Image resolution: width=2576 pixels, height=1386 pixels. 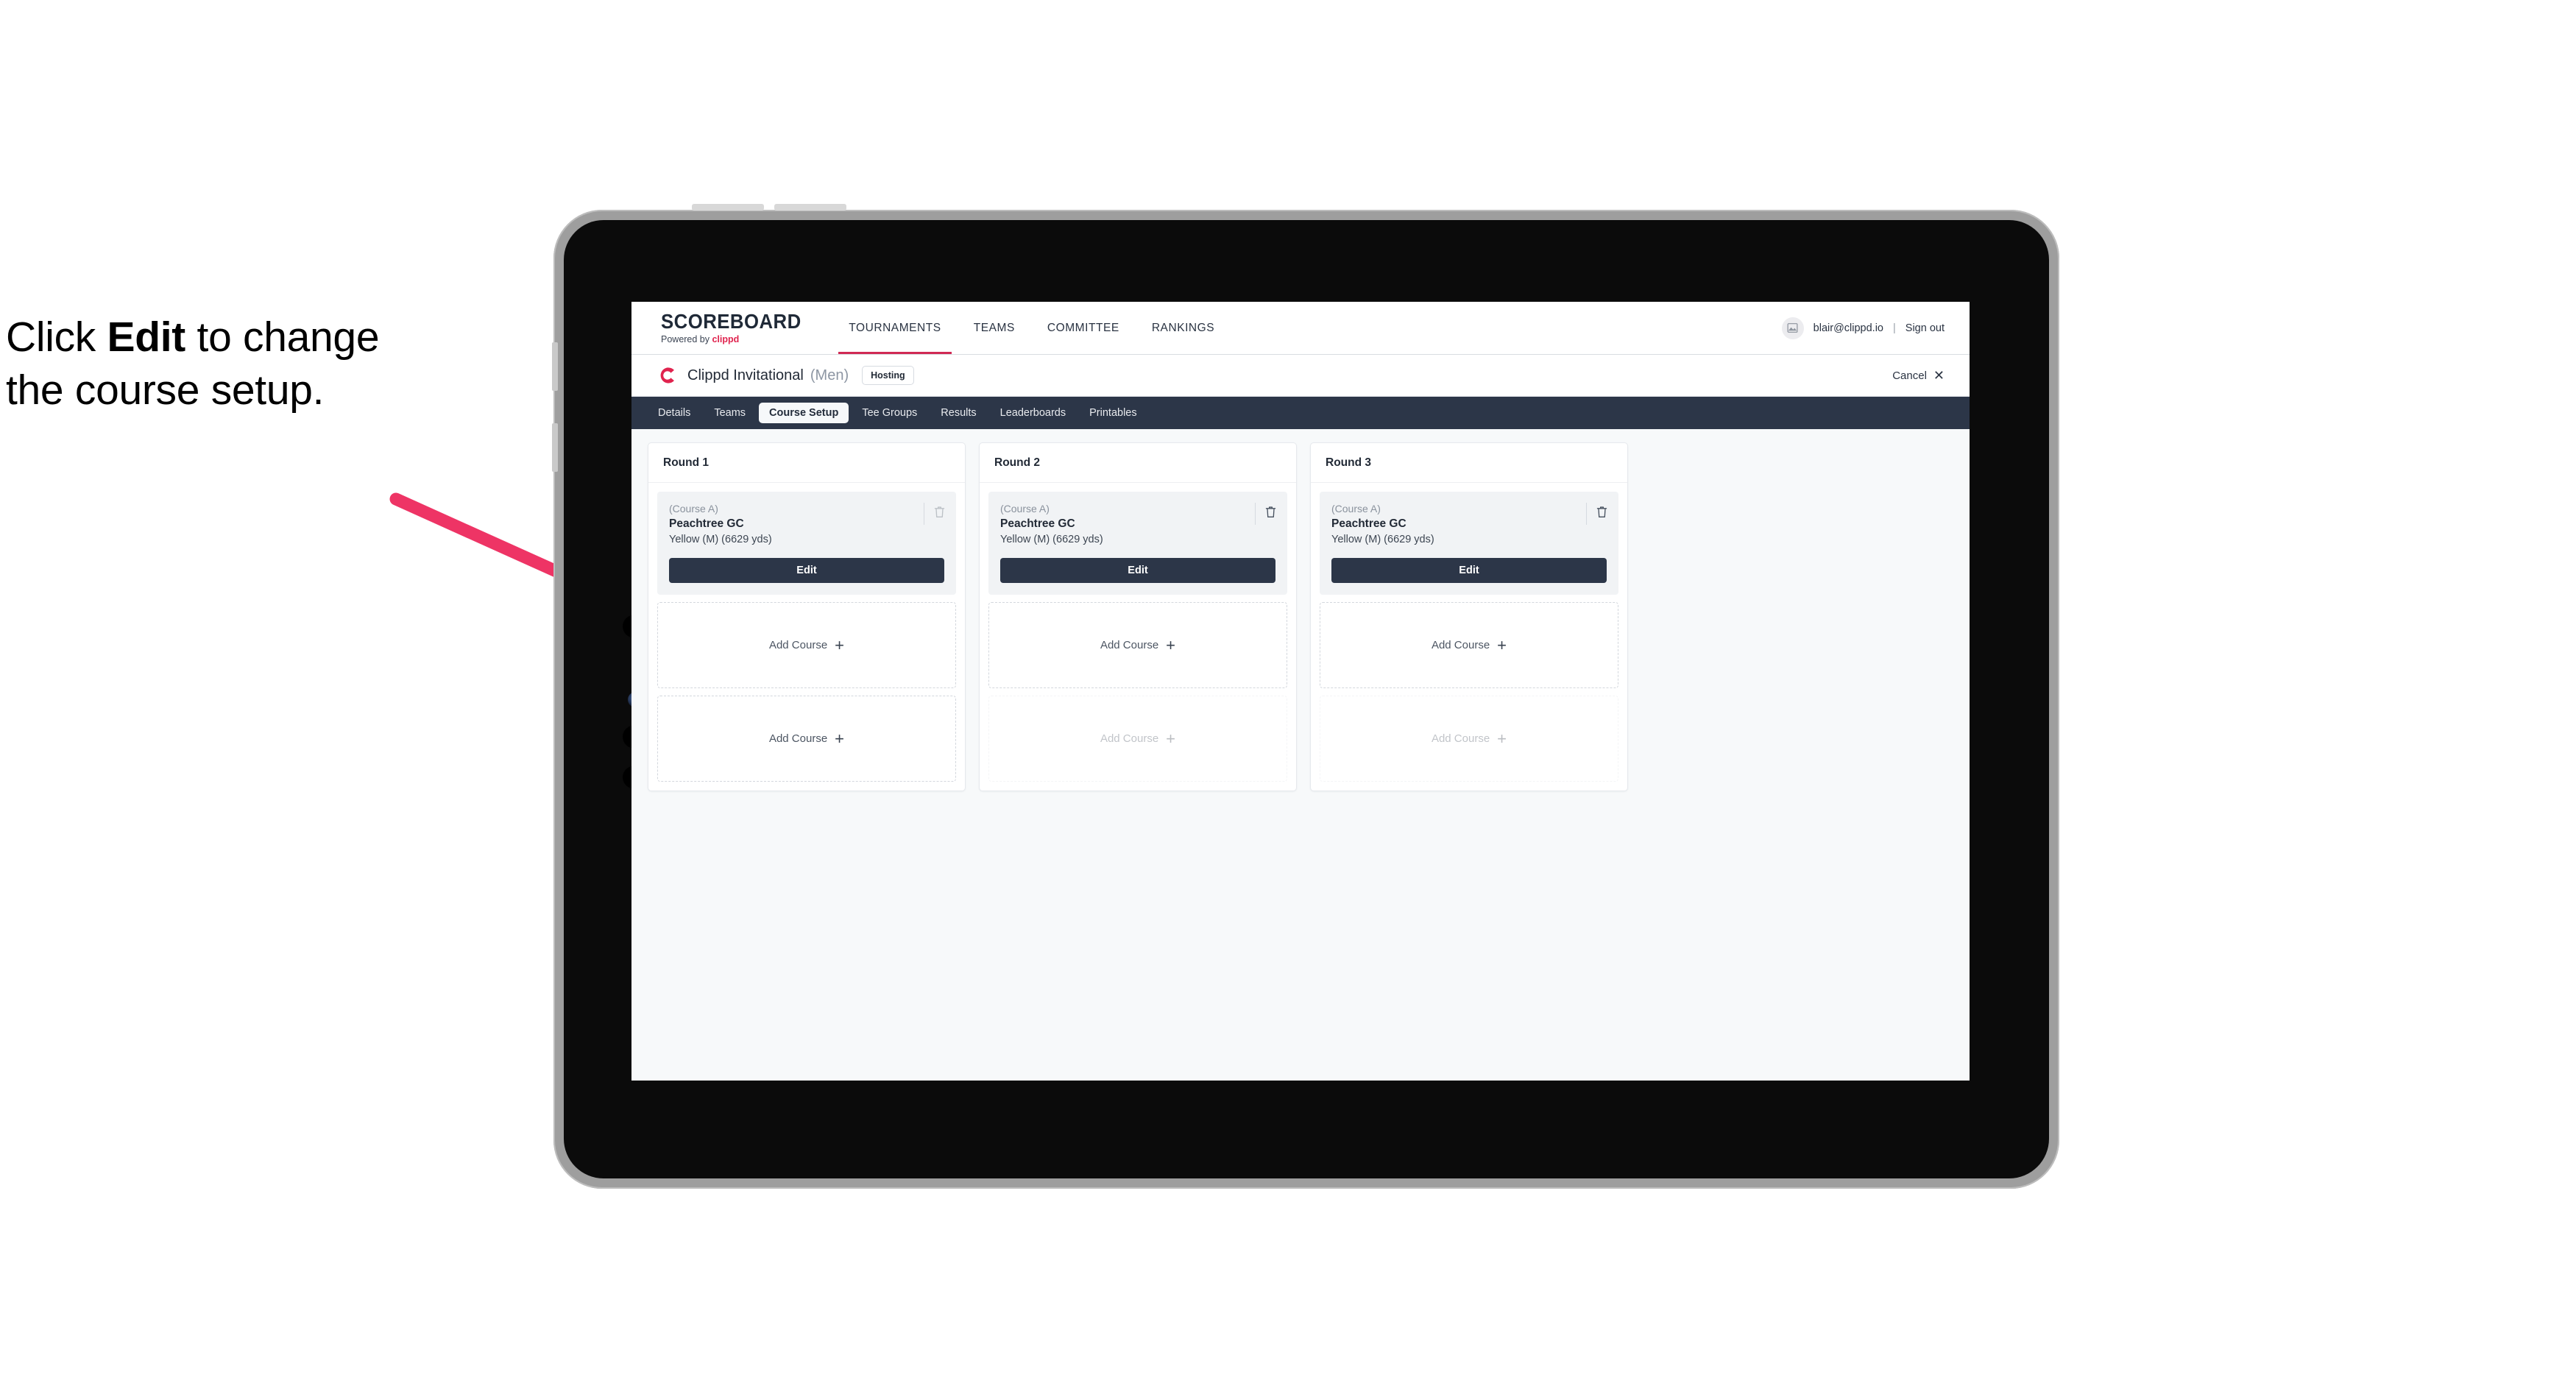 What do you see at coordinates (958, 414) in the screenshot?
I see `tab-results: Results` at bounding box center [958, 414].